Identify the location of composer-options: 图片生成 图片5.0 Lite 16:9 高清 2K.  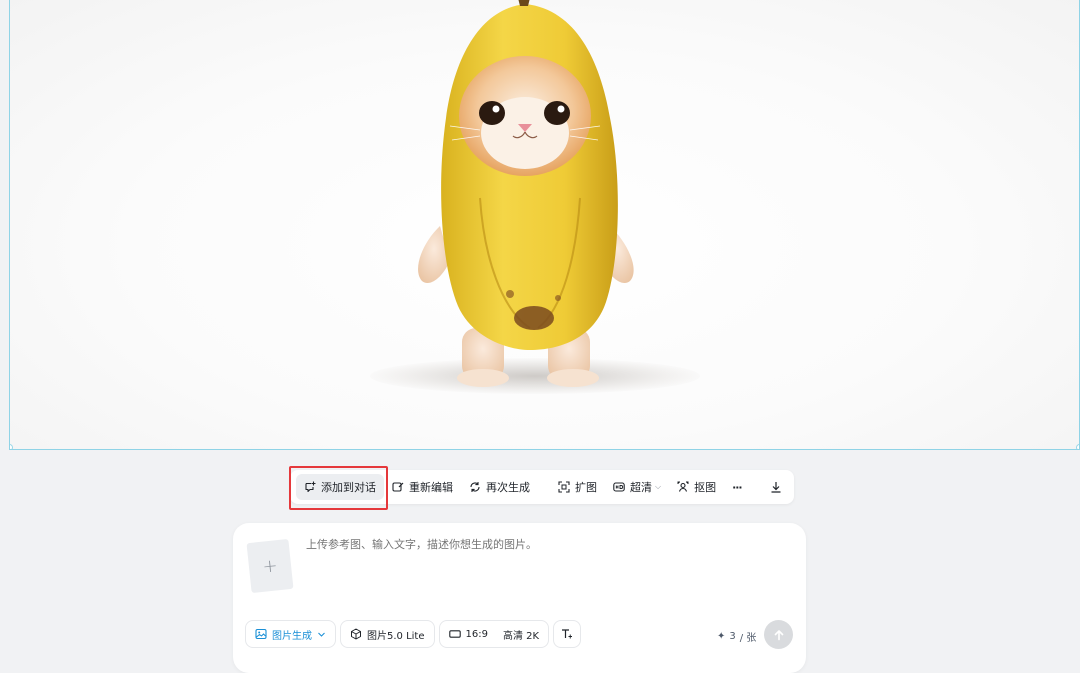
(413, 634).